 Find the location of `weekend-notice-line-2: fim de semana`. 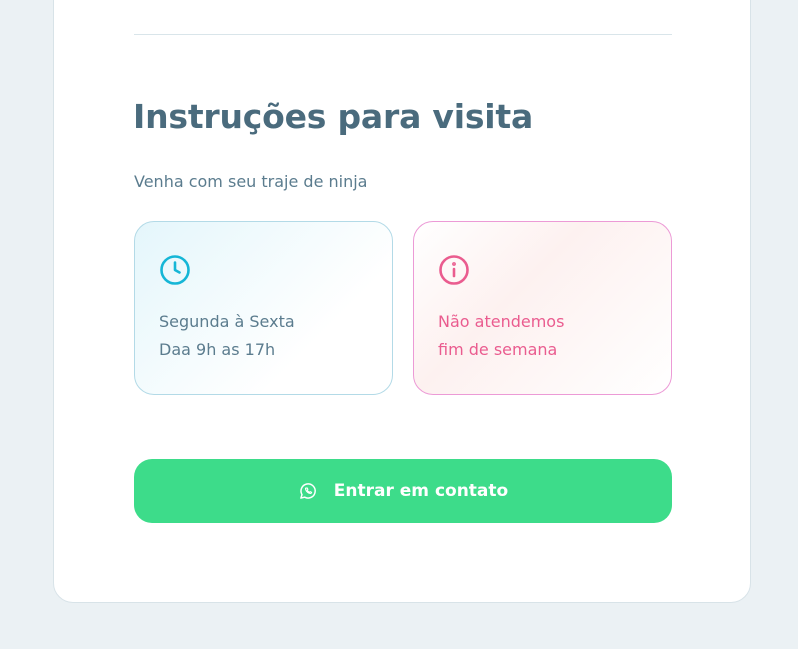

weekend-notice-line-2: fim de semana is located at coordinates (498, 349).